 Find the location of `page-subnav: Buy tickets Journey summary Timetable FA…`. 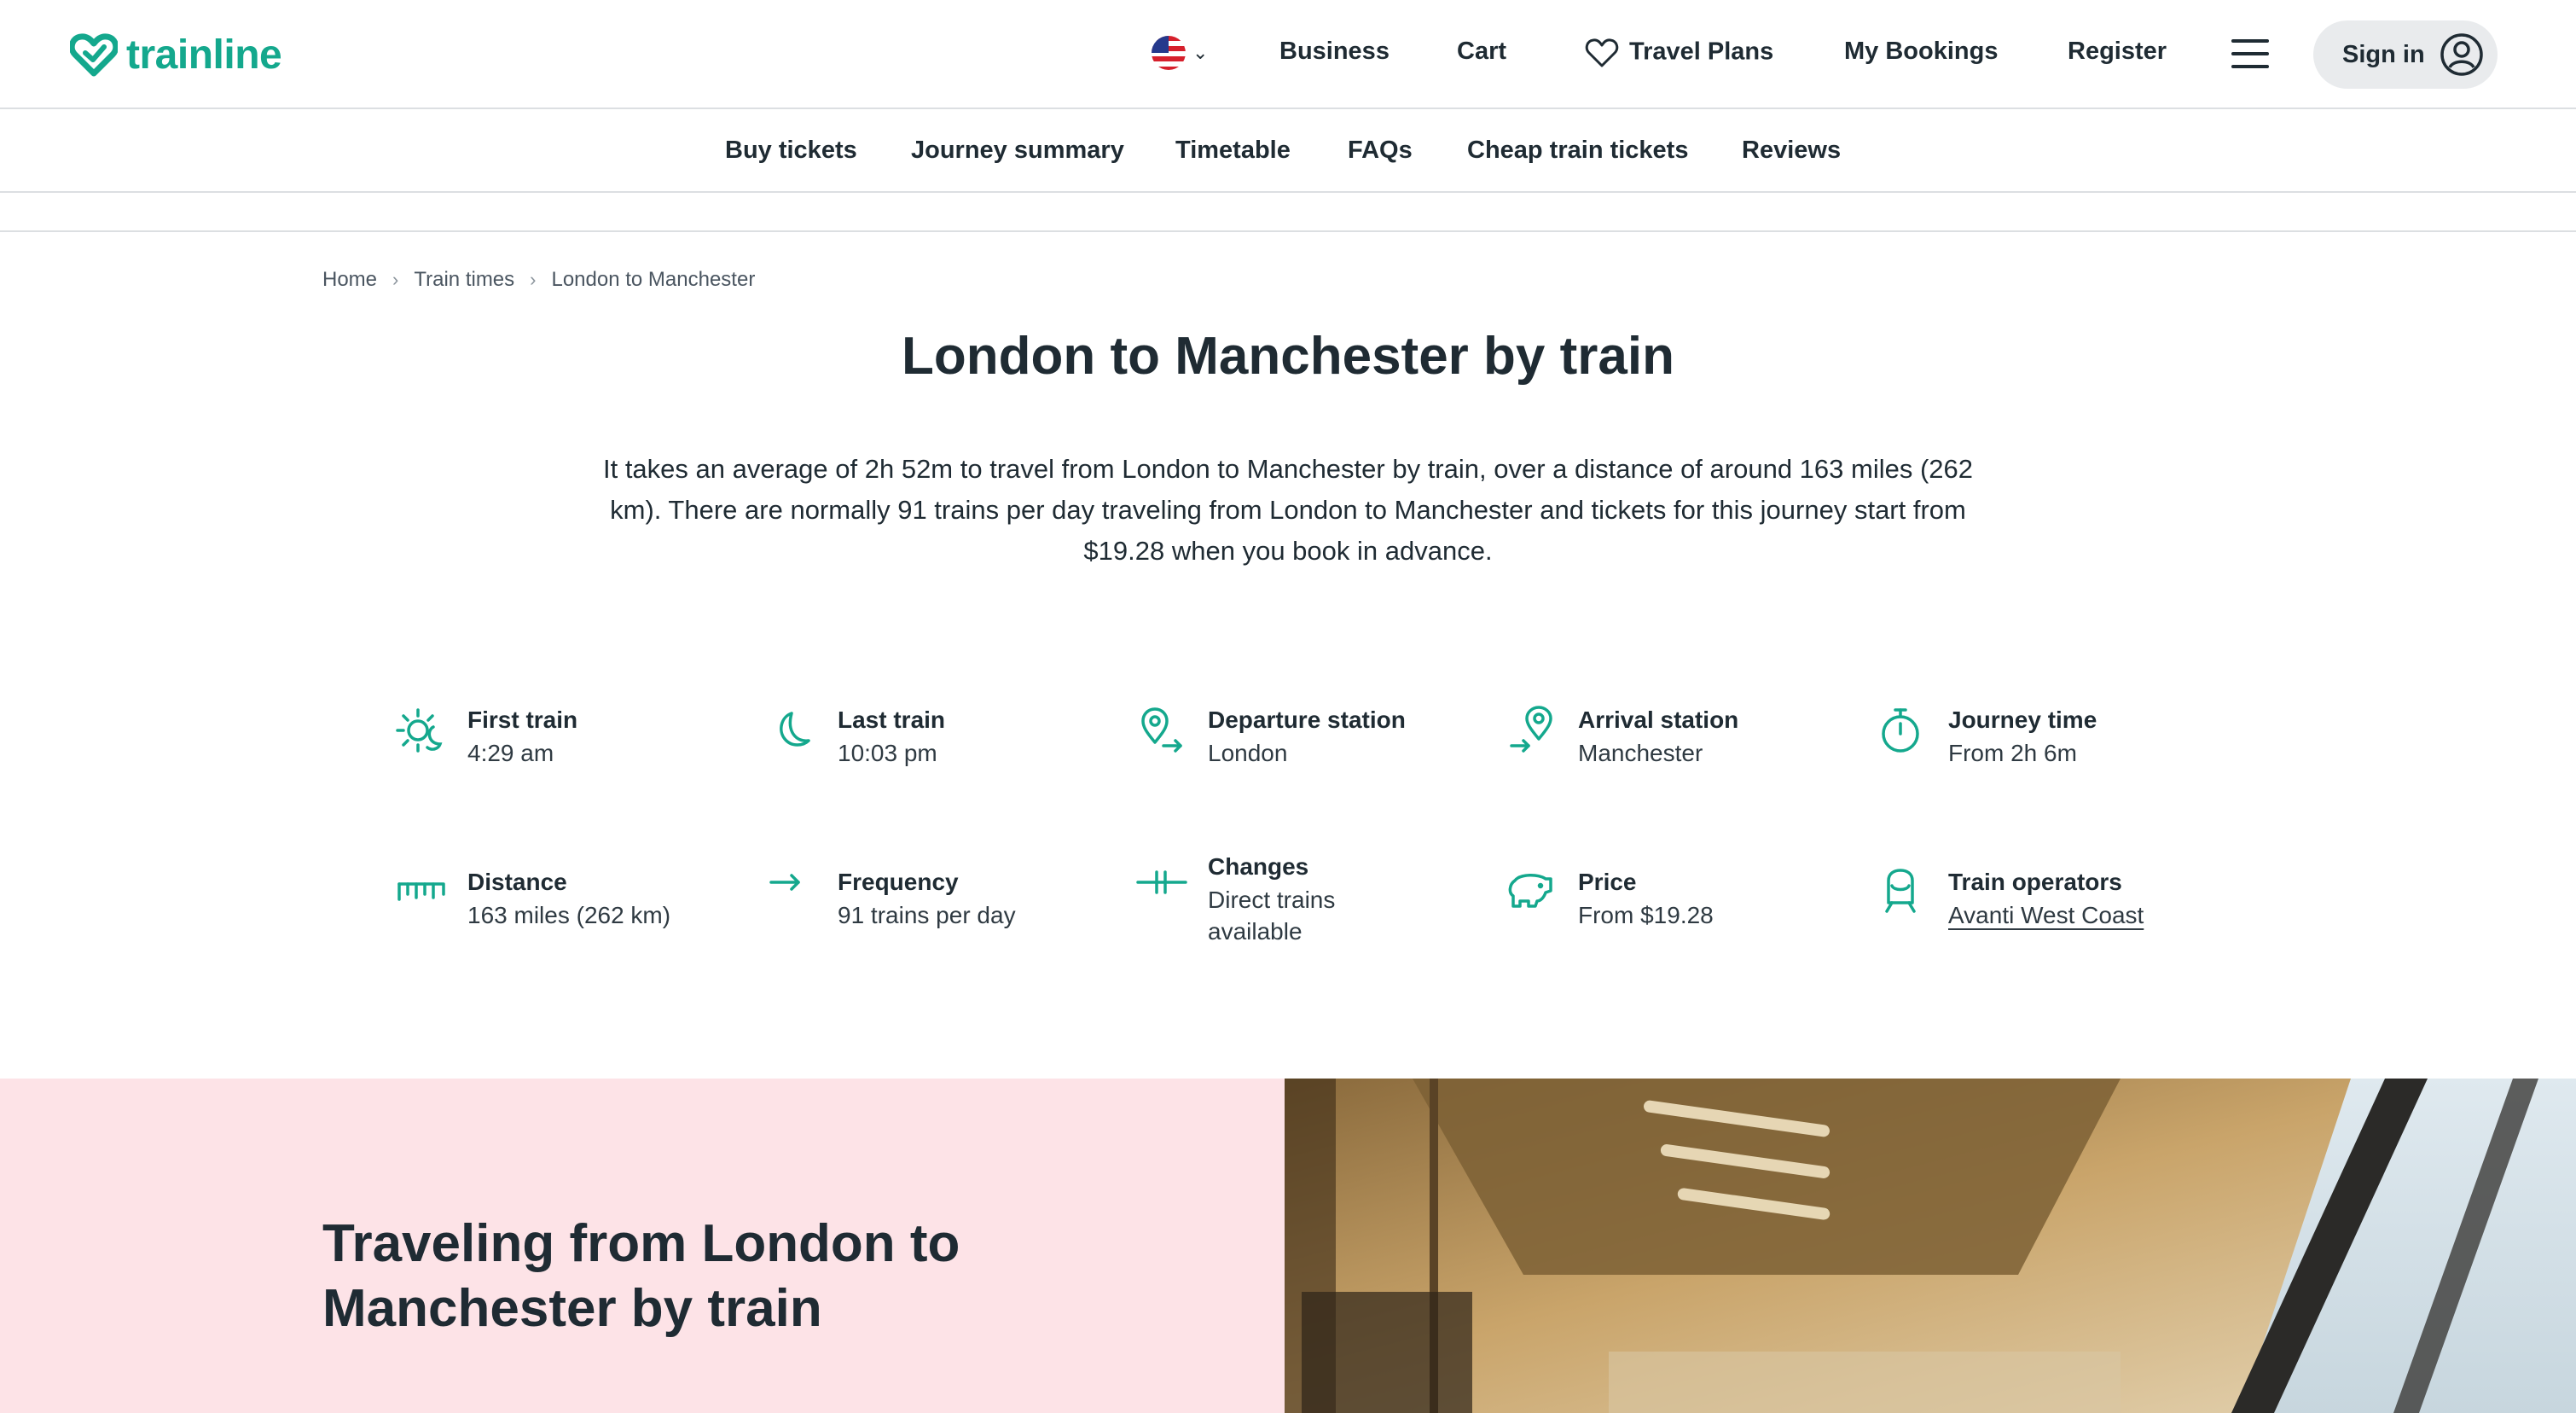

page-subnav: Buy tickets Journey summary Timetable FA… is located at coordinates (1288, 152).